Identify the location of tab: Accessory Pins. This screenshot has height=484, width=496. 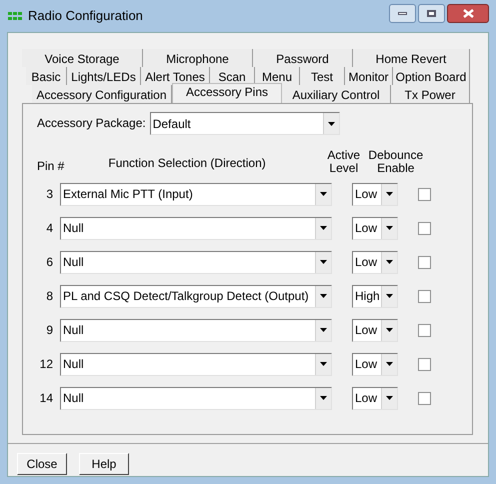
(227, 93).